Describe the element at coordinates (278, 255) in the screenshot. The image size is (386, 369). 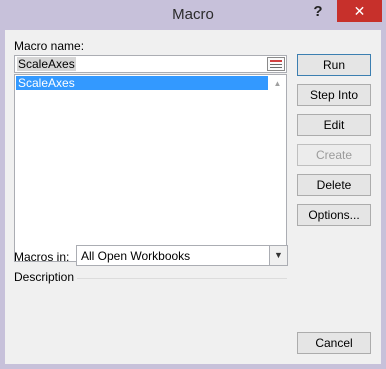
I see `chevron-down-icon: ▼` at that location.